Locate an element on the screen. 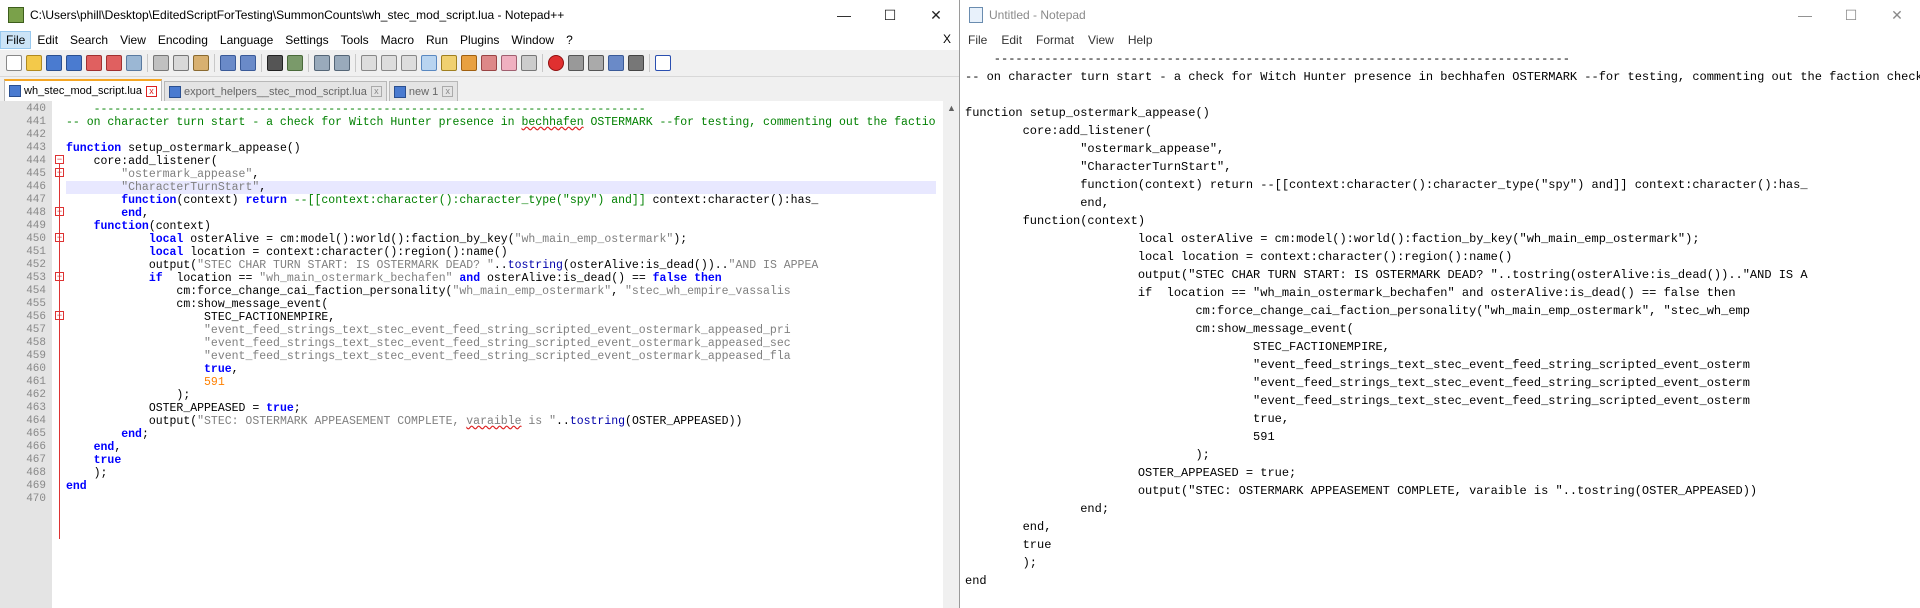 This screenshot has height=608, width=1920. scroll-up-icon: ▲ is located at coordinates (951, 108).